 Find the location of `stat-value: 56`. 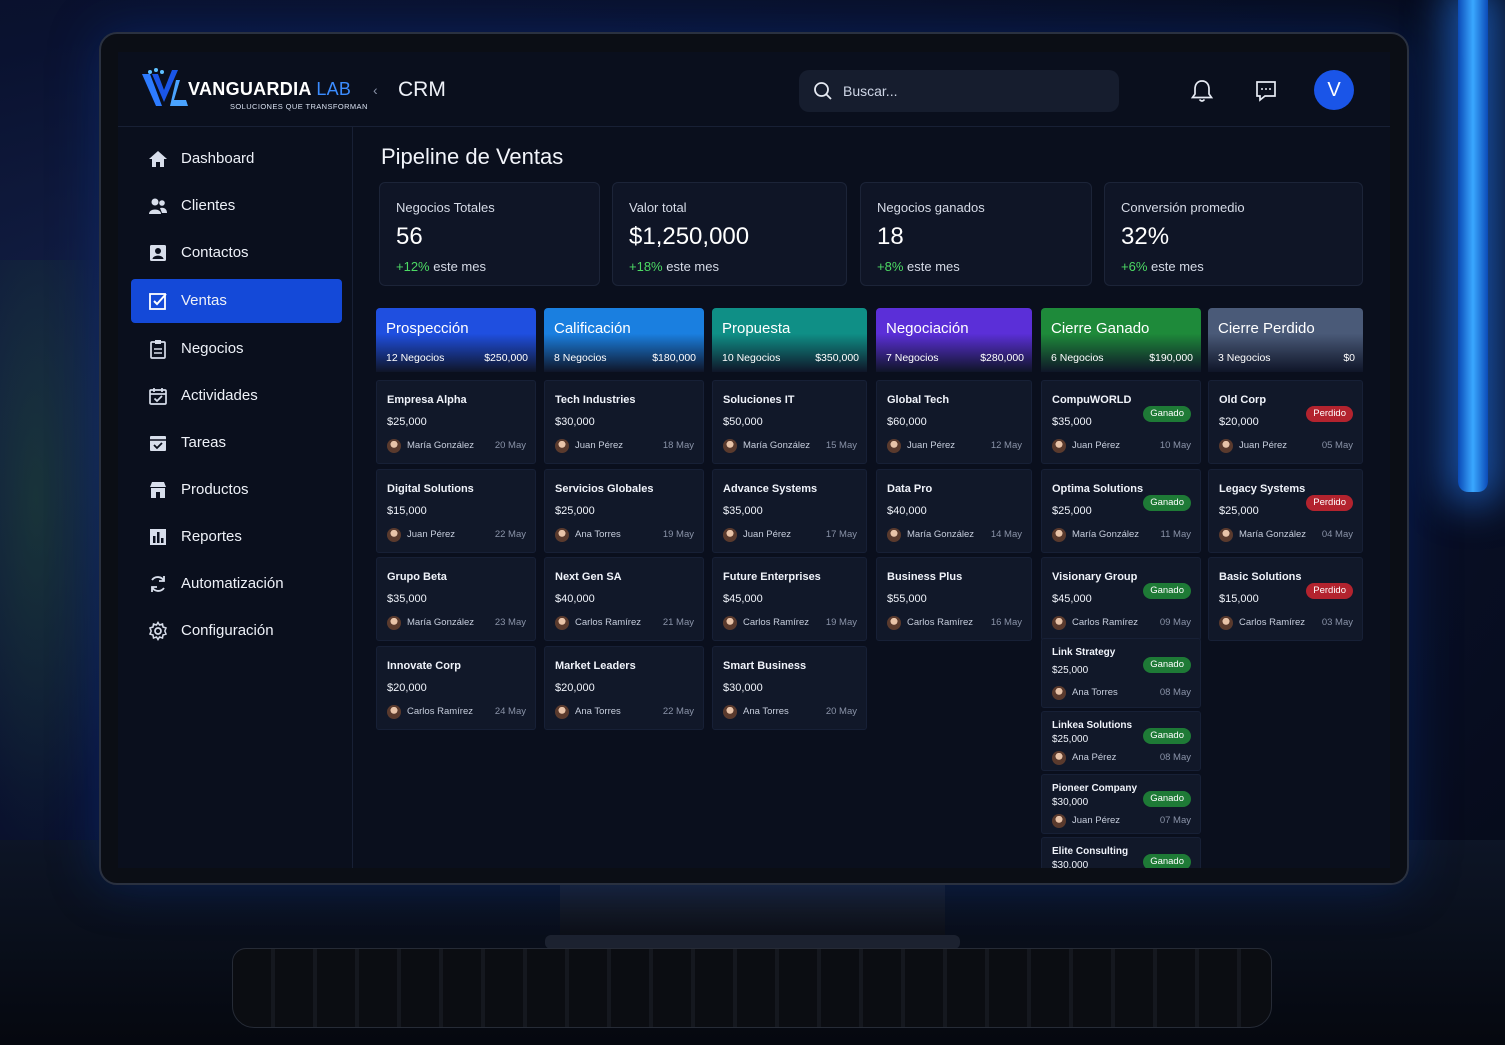

stat-value: 56 is located at coordinates (409, 236).